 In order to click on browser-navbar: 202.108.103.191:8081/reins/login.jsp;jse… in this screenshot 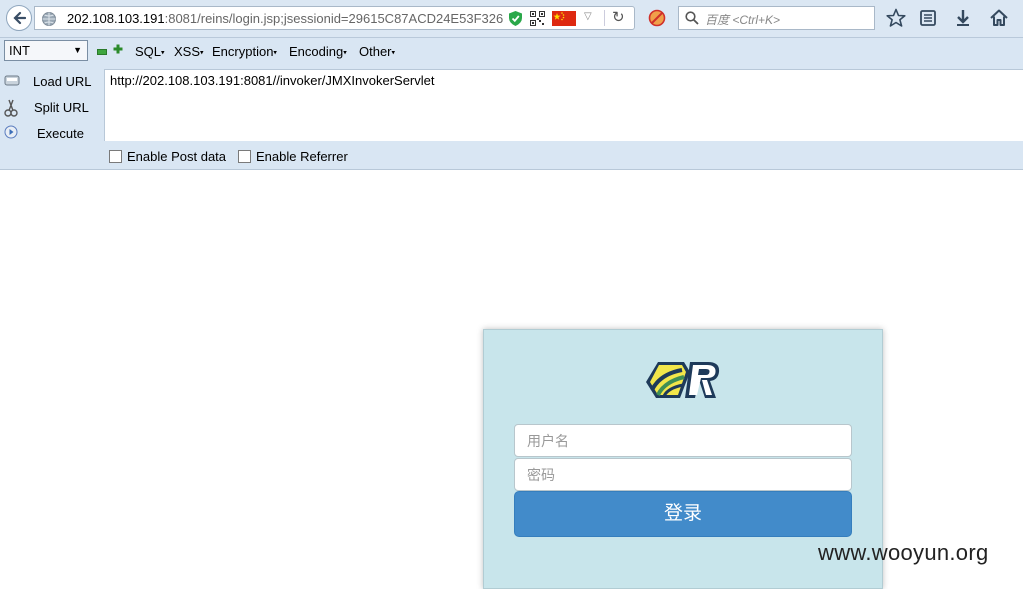, I will do `click(511, 19)`.